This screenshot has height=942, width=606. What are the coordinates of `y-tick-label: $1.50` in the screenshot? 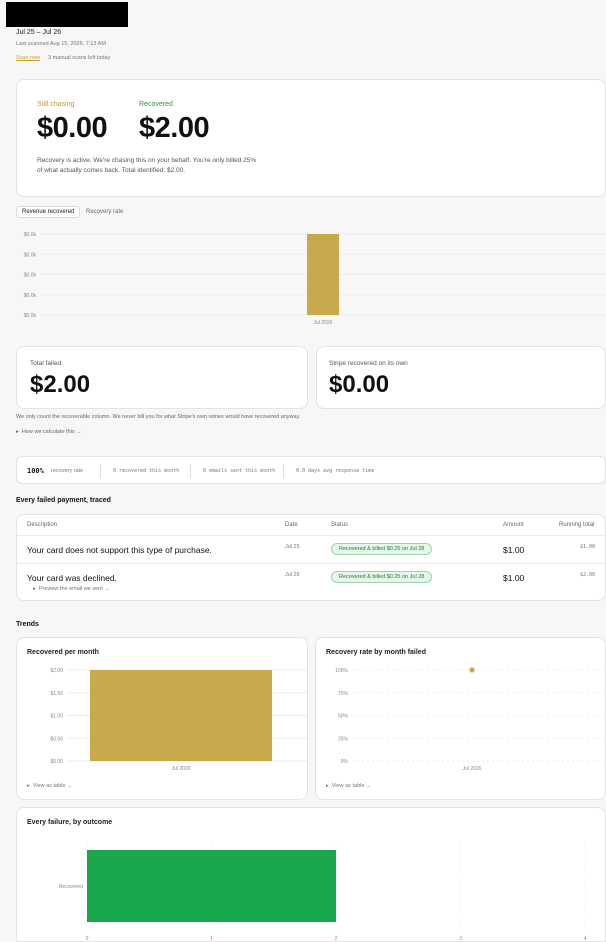 It's located at (56, 694).